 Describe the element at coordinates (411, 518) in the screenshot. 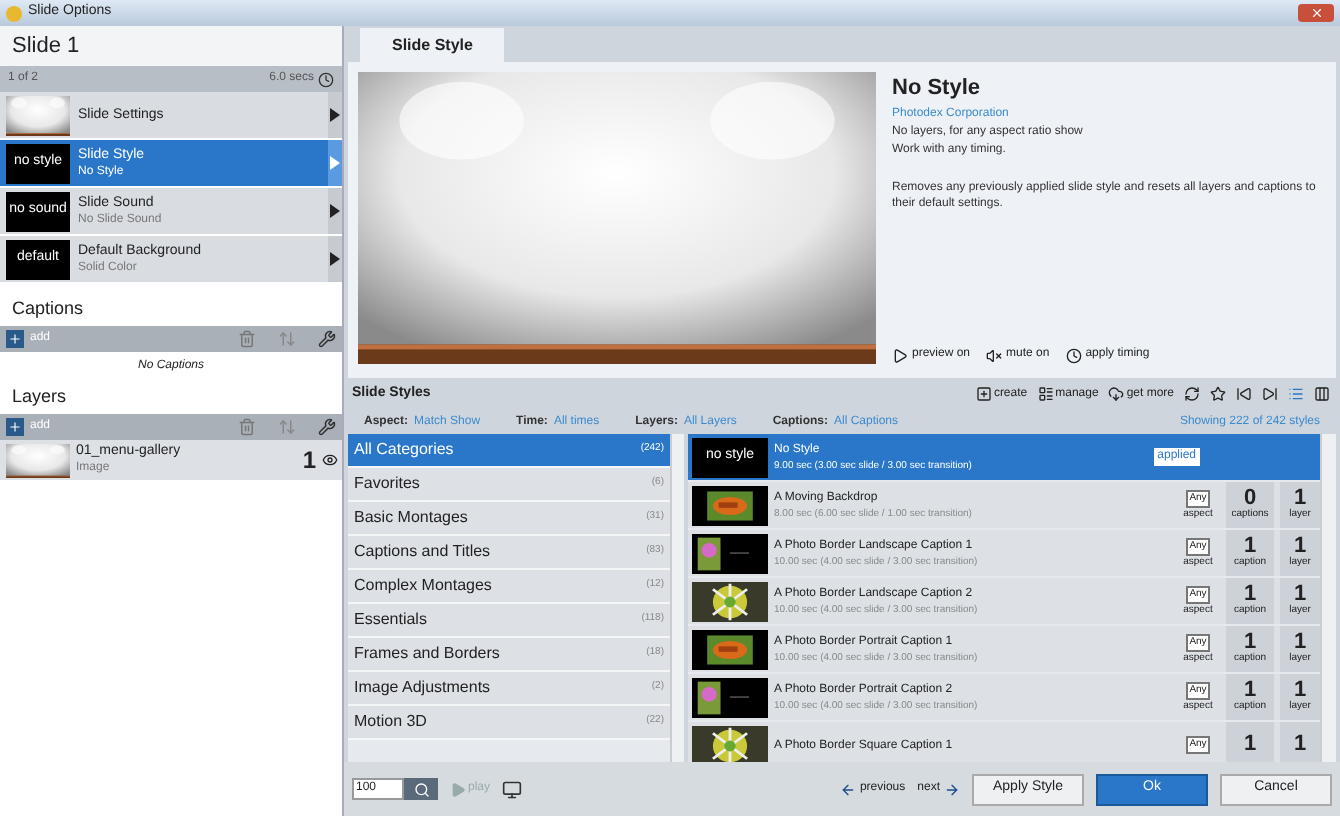

I see `category-name: Basic Montages` at that location.